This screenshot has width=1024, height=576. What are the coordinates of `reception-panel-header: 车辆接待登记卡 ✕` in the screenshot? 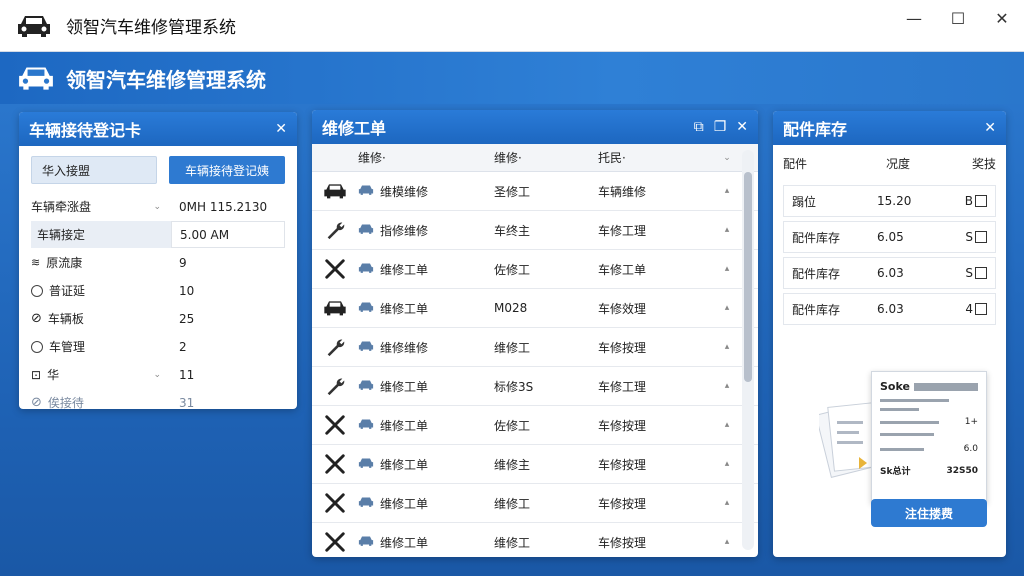 It's located at (158, 129).